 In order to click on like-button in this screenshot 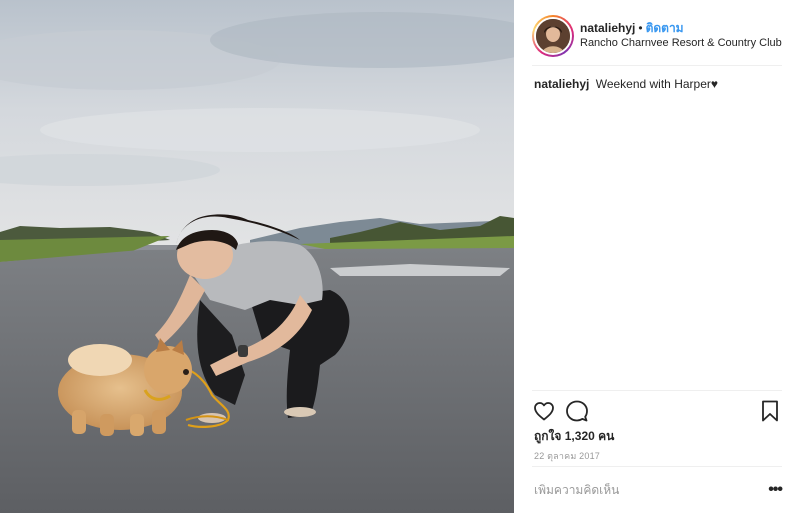, I will do `click(544, 411)`.